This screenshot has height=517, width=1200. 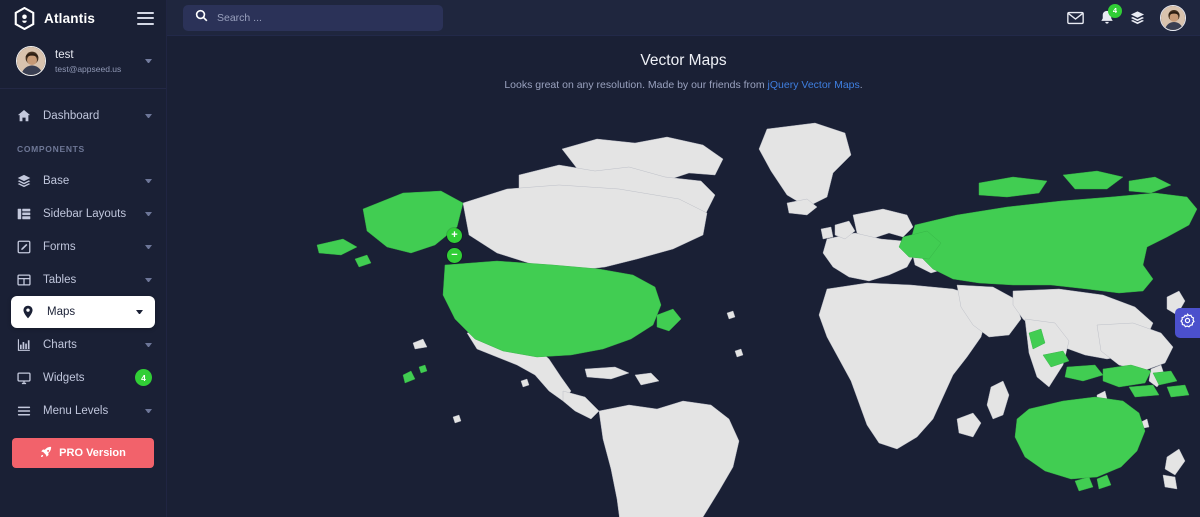 I want to click on zoom-out-button: −, so click(x=454, y=255).